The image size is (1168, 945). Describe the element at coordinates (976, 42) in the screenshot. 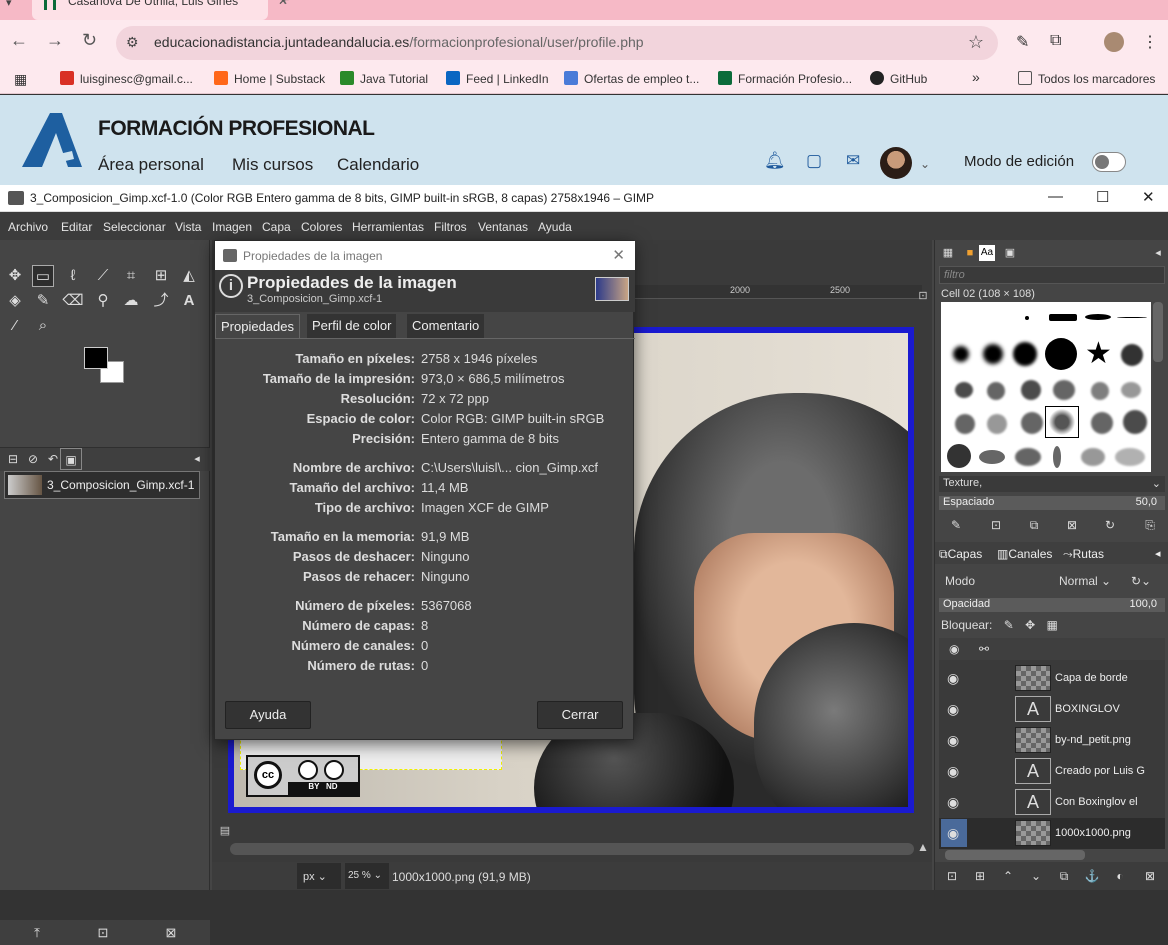

I see `bookmark-star-icon: ☆` at that location.